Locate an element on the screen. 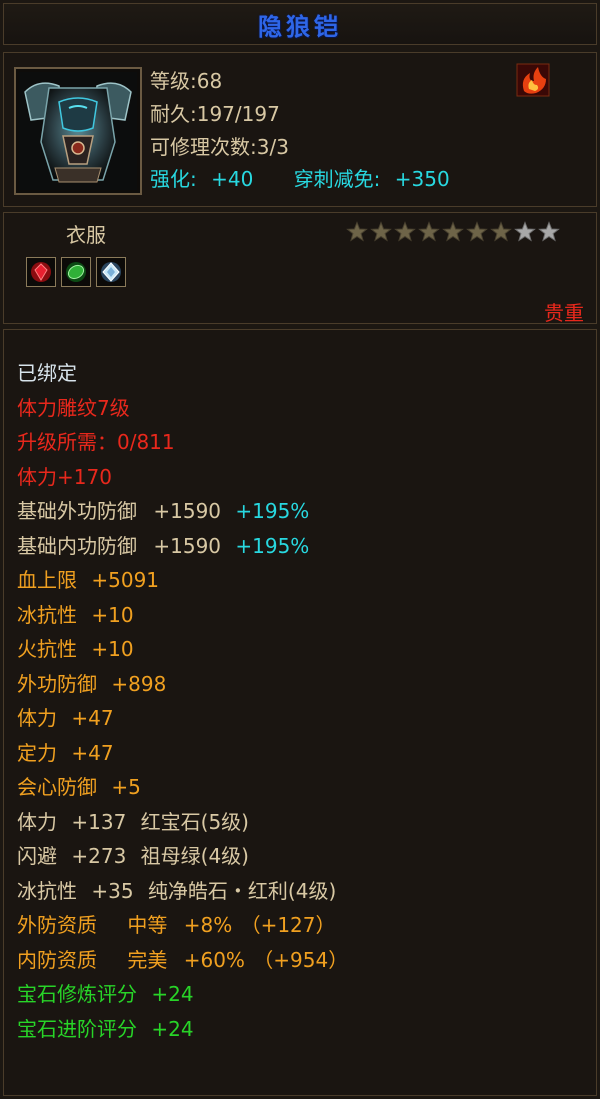 The image size is (600, 1099). rarity-label: 贵重 is located at coordinates (564, 313).